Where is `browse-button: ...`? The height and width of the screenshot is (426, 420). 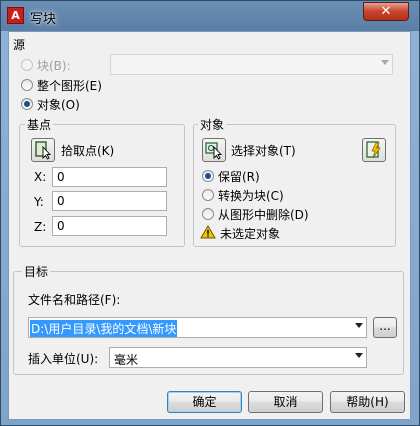
browse-button: ... is located at coordinates (385, 327).